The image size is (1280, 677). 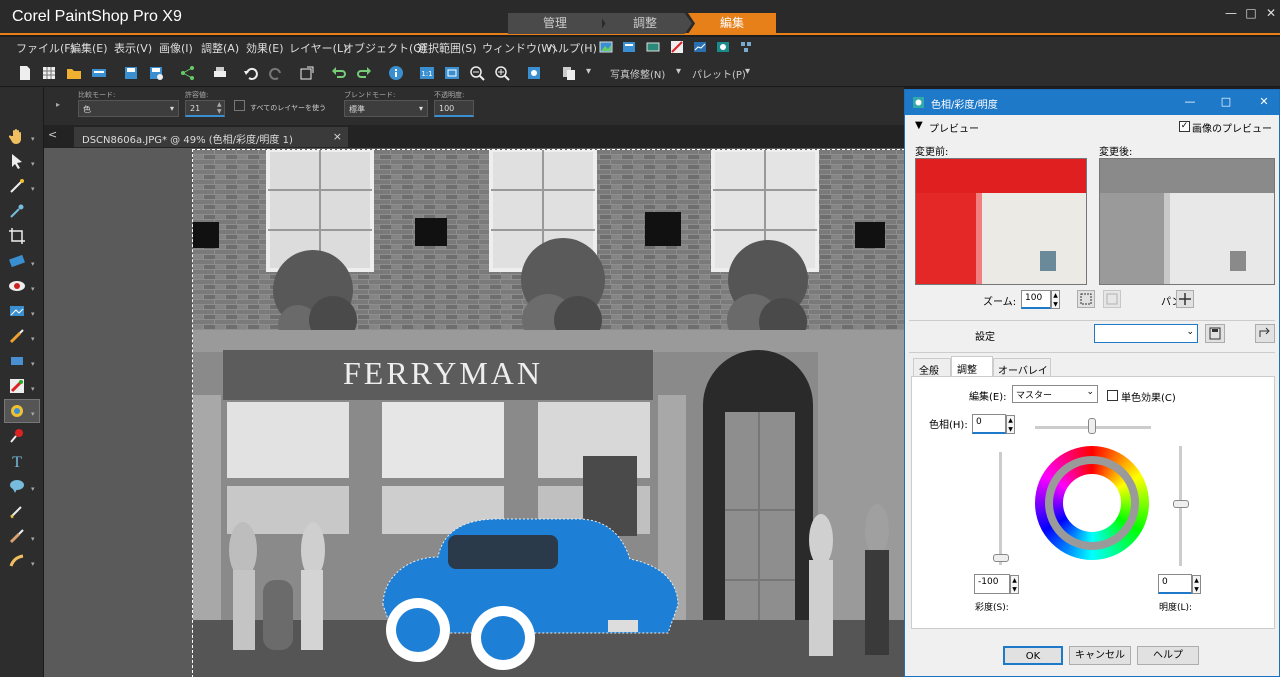 I want to click on pushpin-icon, so click(x=17, y=436).